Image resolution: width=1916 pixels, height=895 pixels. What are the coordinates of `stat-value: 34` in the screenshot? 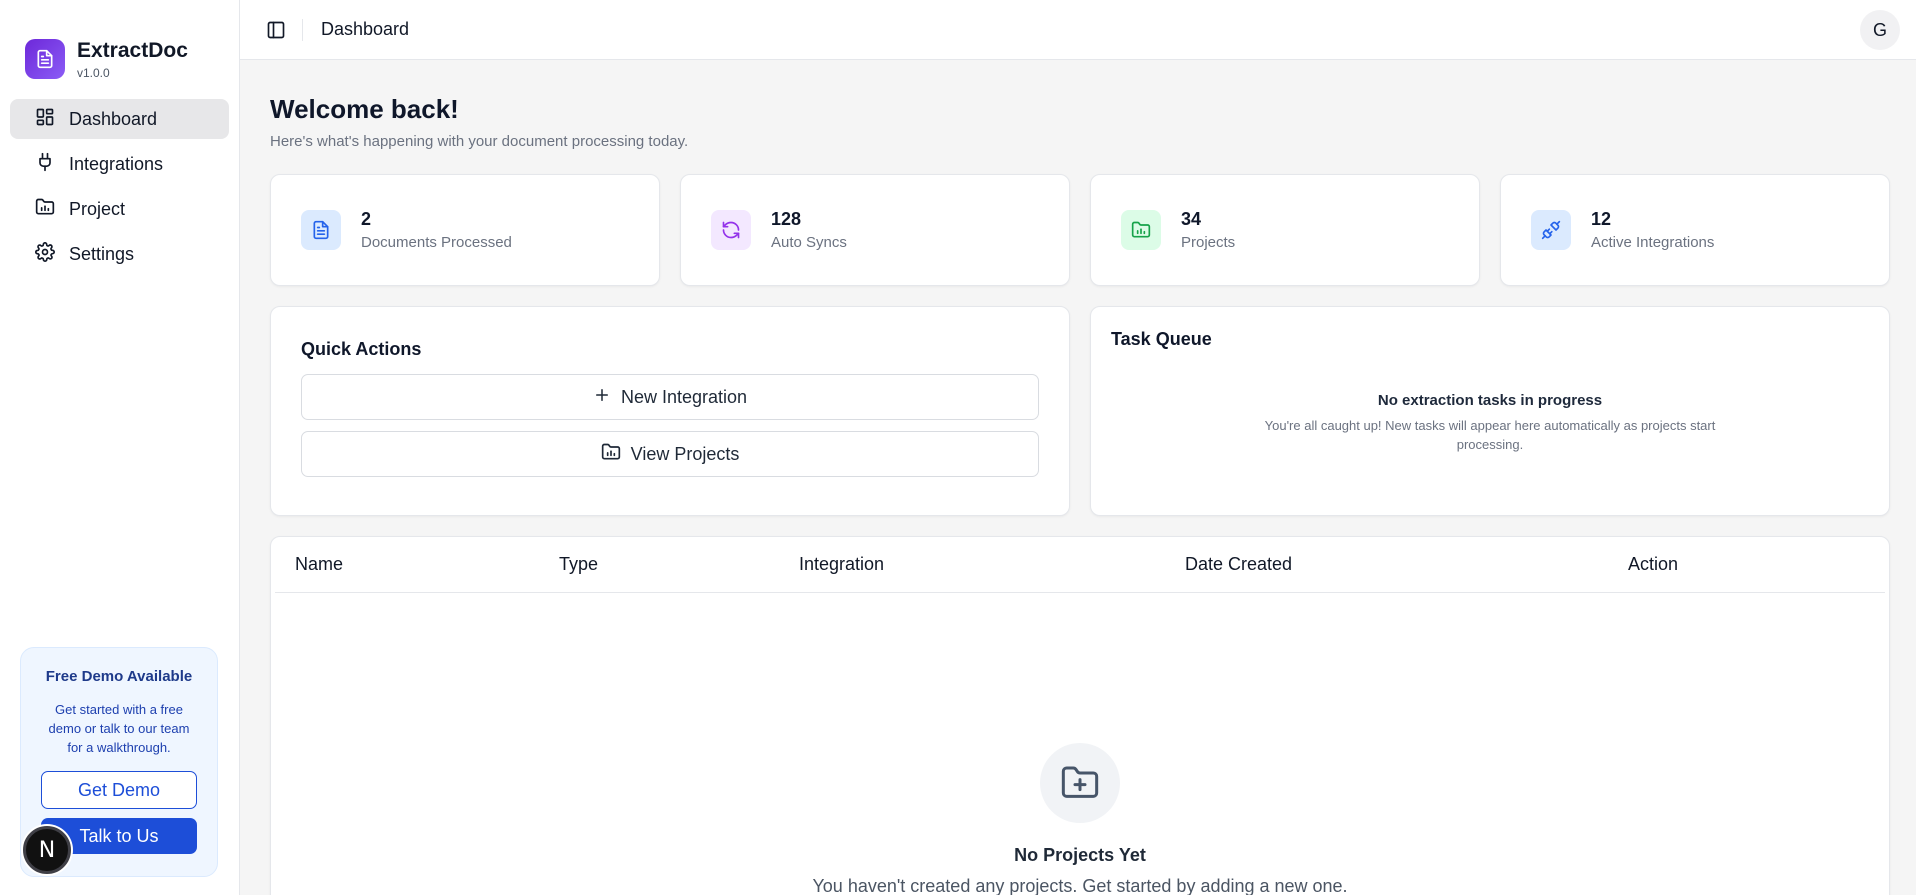 It's located at (1191, 219).